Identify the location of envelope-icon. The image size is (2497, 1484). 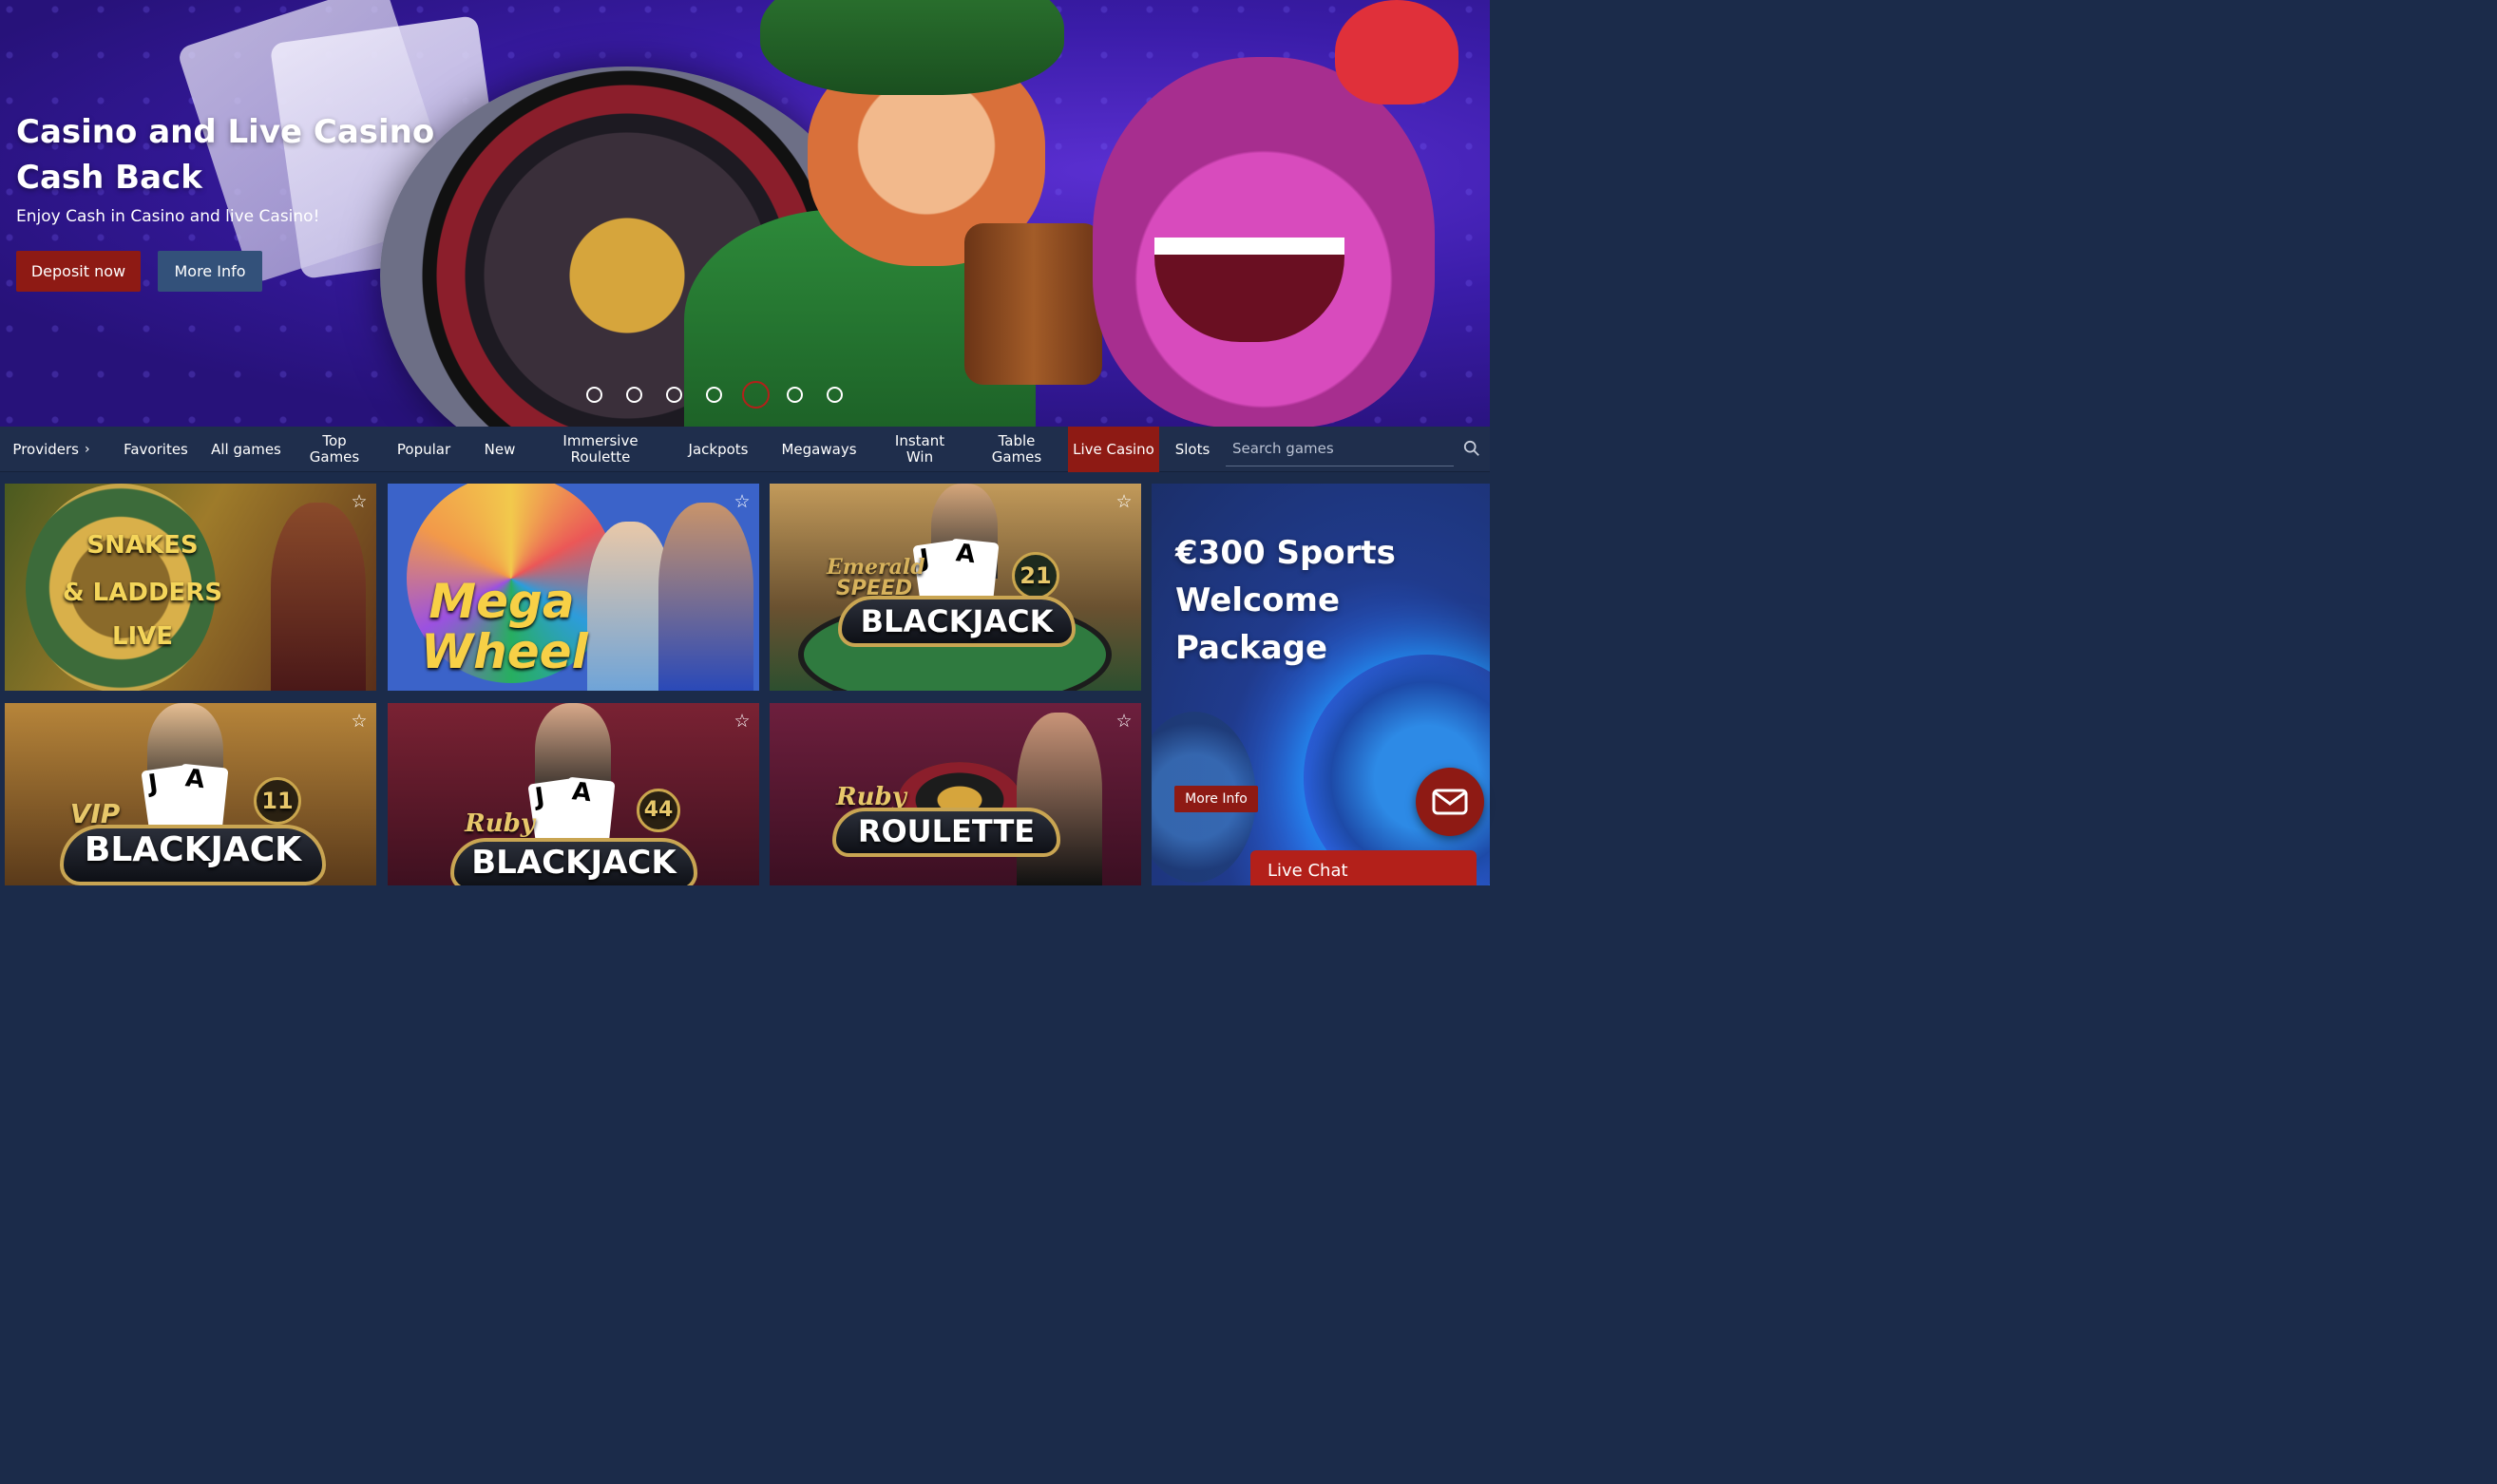
(1450, 802).